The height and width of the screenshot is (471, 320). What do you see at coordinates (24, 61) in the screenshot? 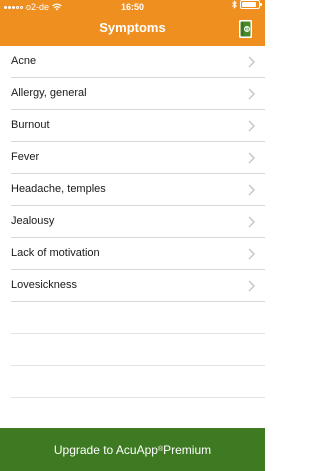
I see `list-item-label: Acne` at bounding box center [24, 61].